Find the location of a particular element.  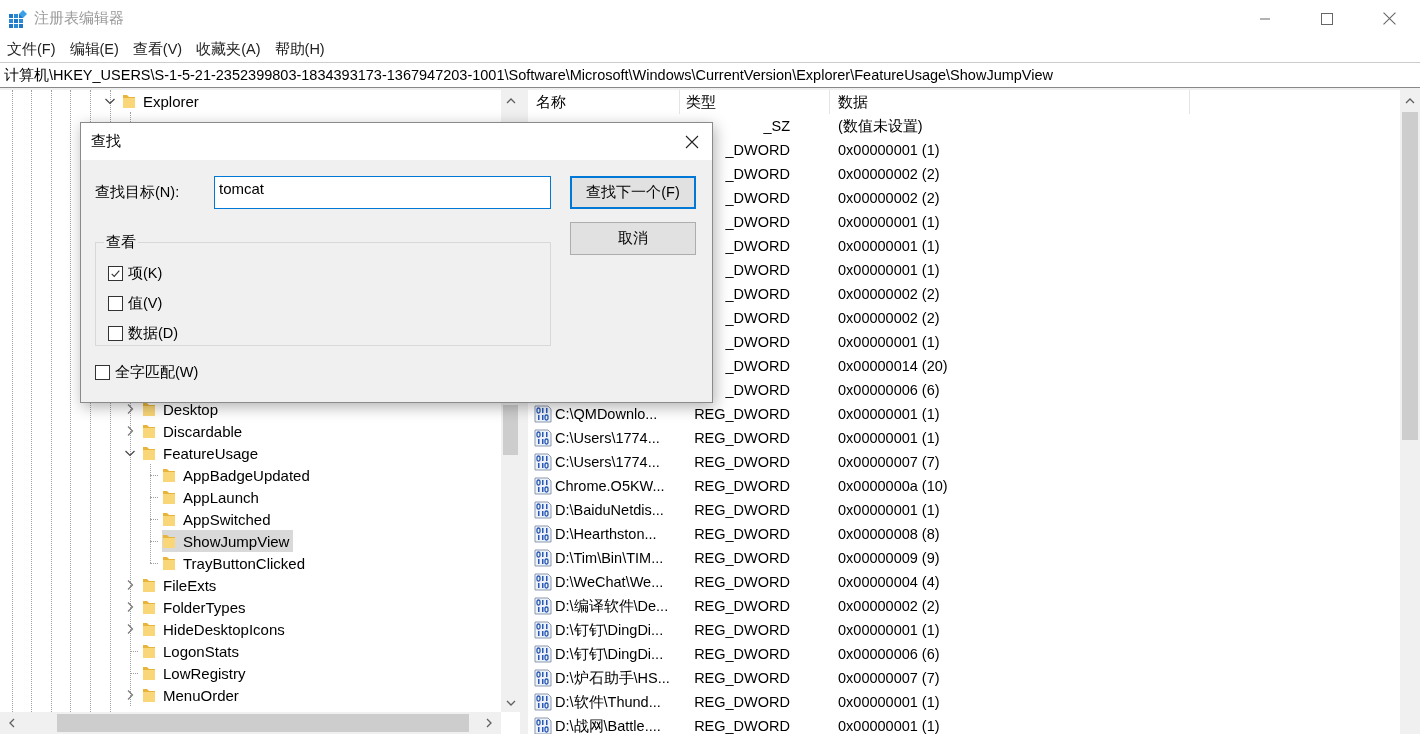

value-data: 0x00000014 (20) is located at coordinates (893, 366).